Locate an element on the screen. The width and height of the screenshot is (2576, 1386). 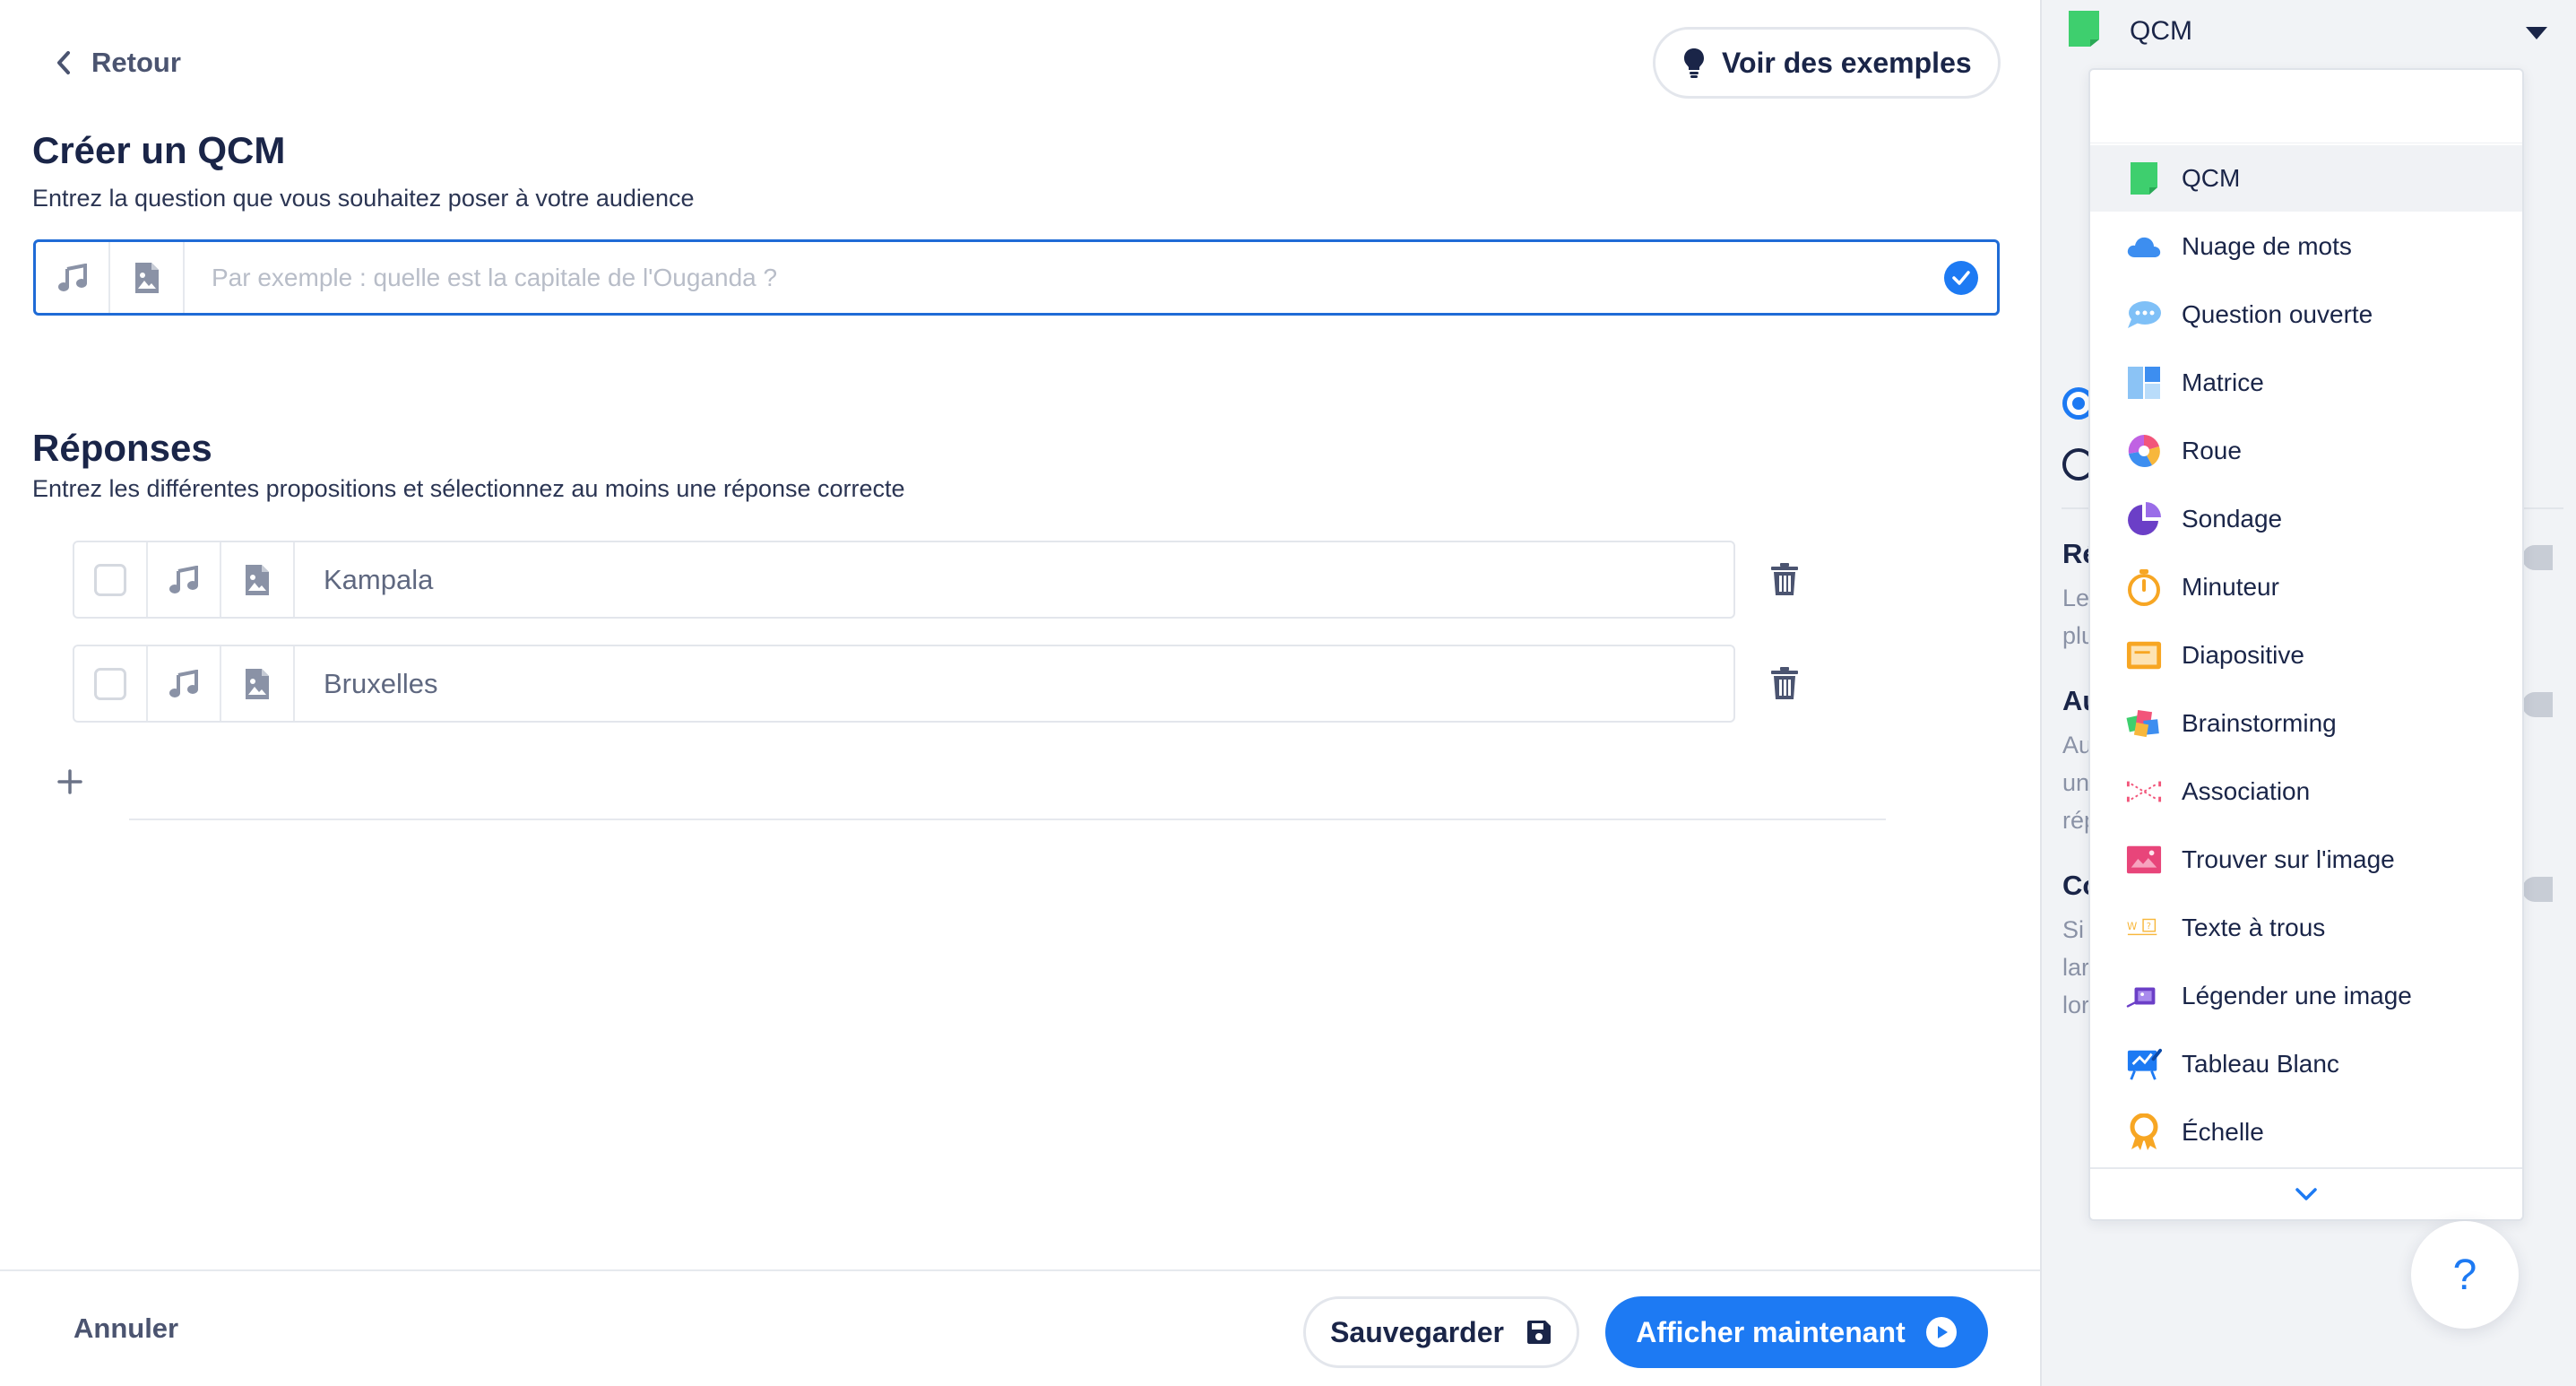
type-option-fill-blanks: W? Texte à trous is located at coordinates (2306, 928).